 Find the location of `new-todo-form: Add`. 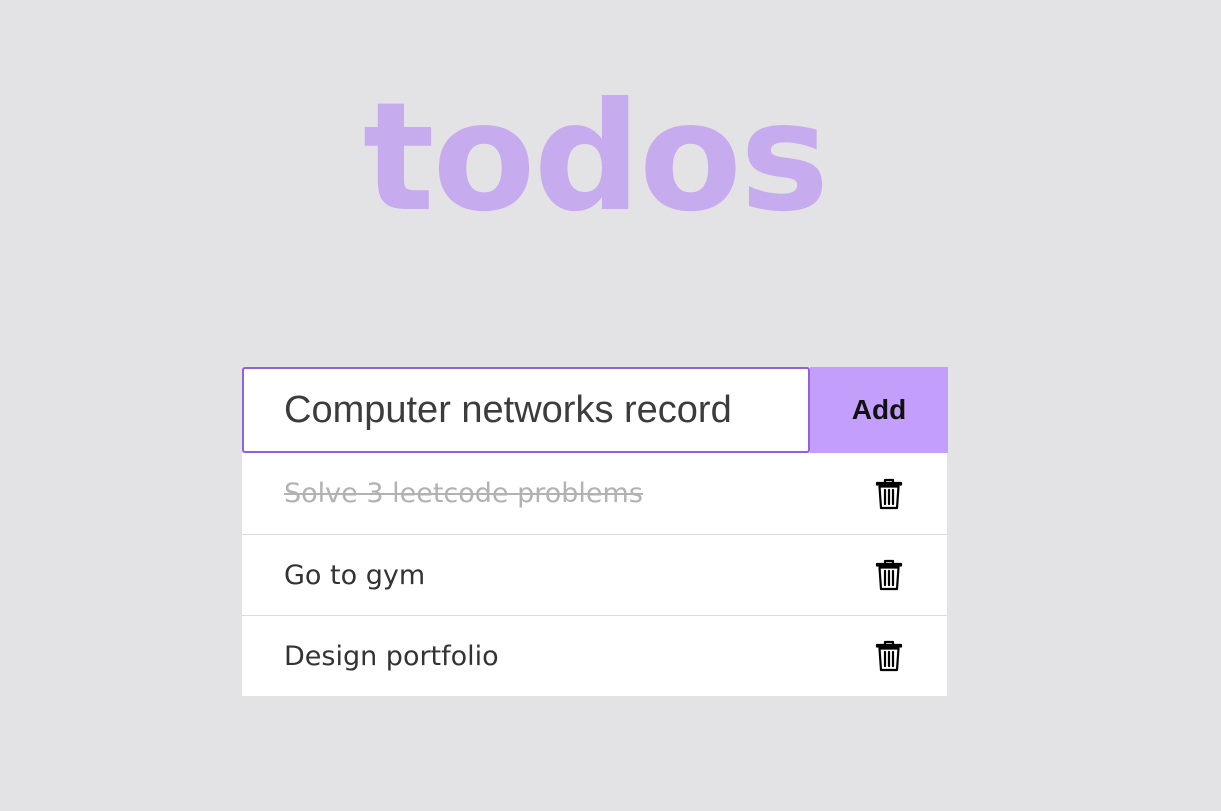

new-todo-form: Add is located at coordinates (595, 410).